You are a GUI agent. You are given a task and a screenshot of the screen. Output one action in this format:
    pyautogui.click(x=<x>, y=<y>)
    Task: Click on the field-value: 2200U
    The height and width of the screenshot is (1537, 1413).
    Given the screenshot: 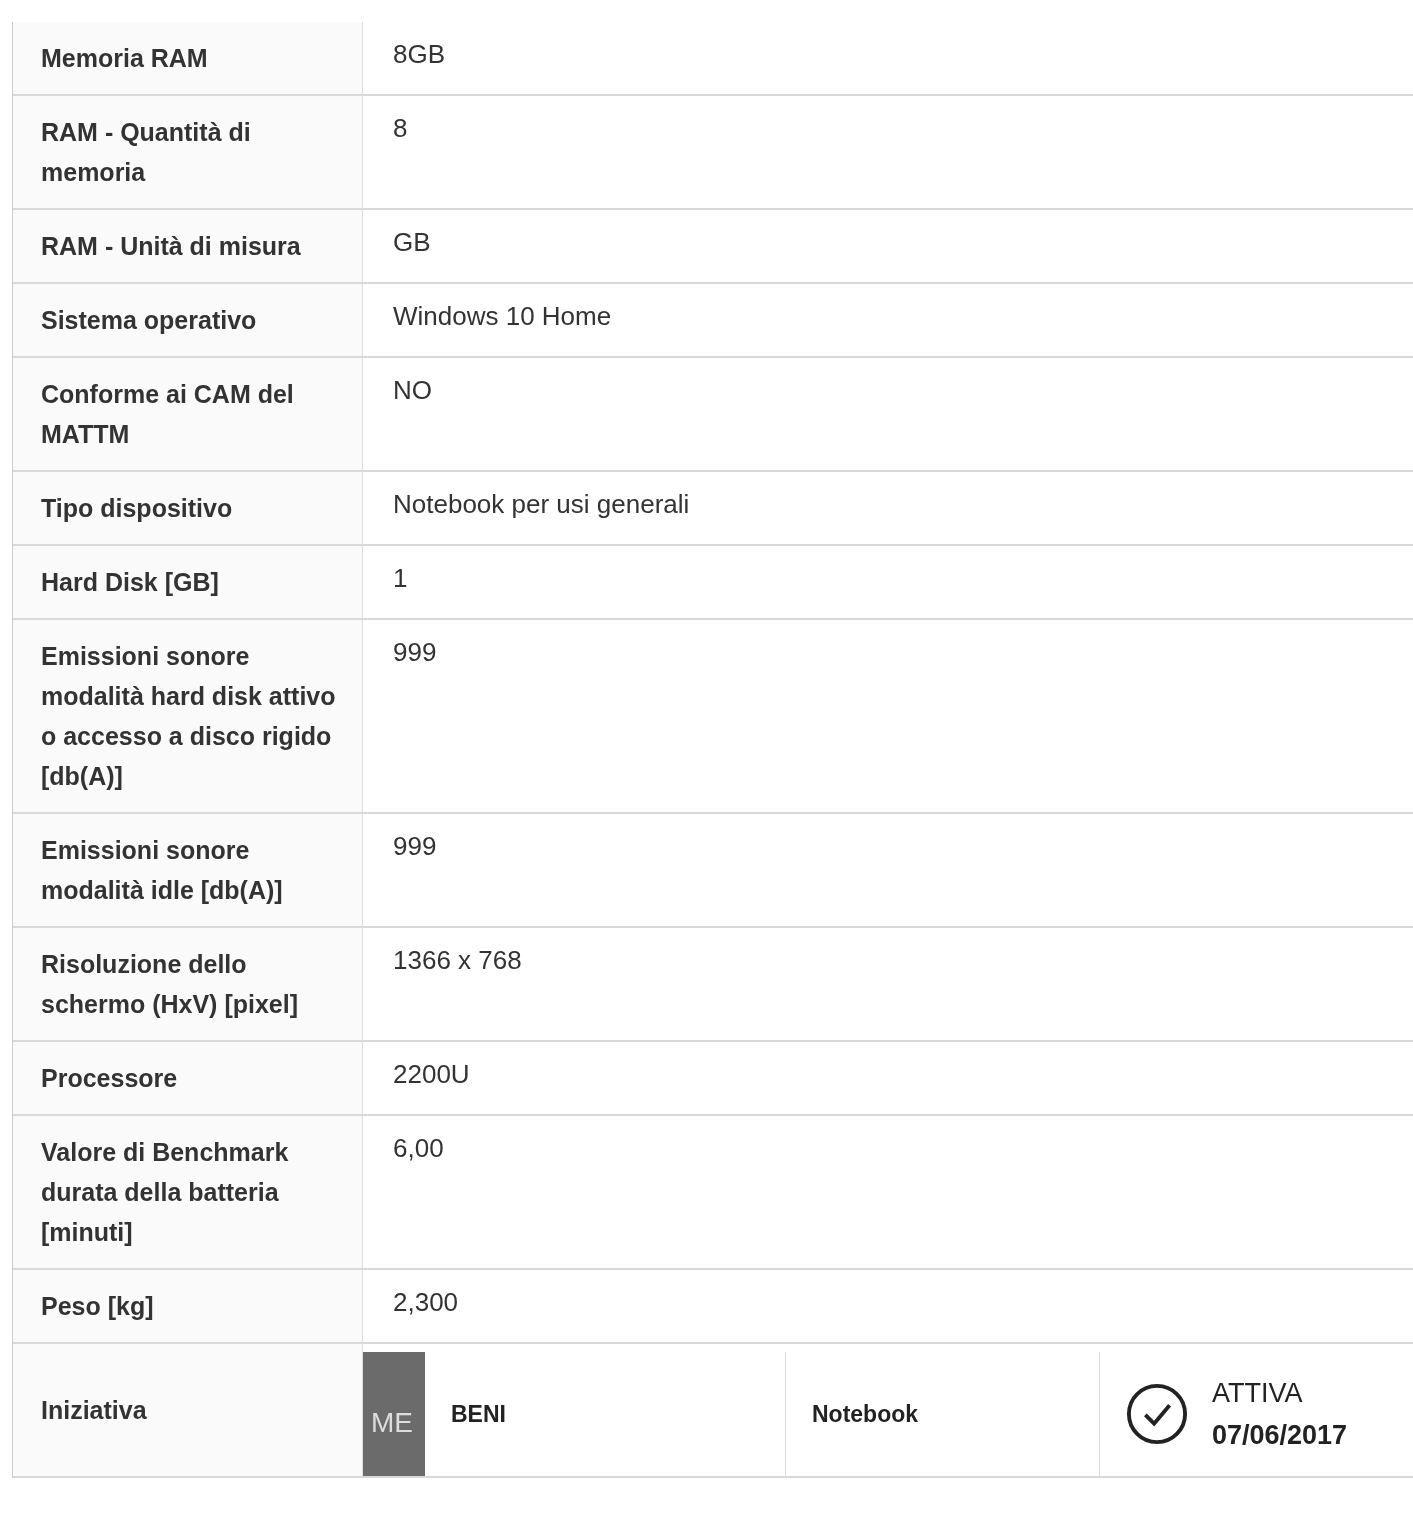 What is the action you would take?
    pyautogui.click(x=431, y=1074)
    